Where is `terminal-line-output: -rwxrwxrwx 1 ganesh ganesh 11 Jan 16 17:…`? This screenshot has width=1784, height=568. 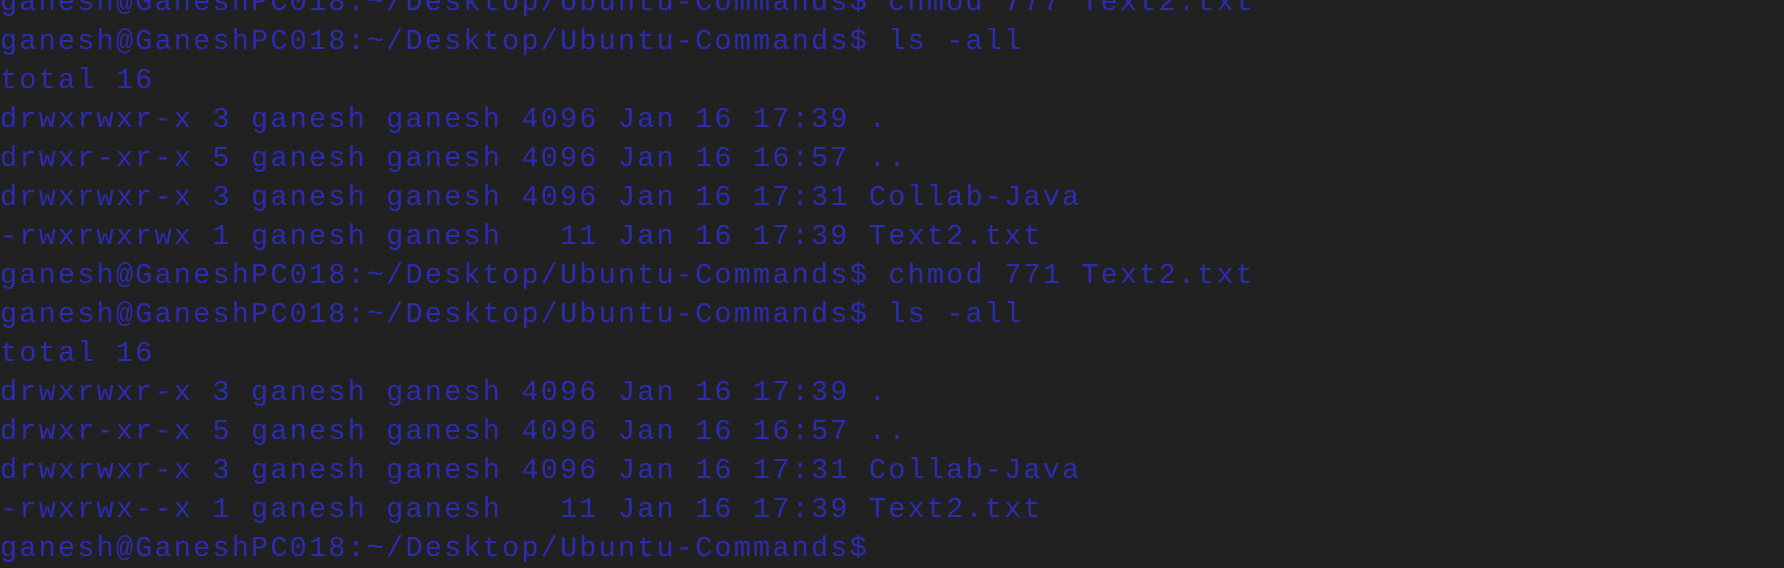
terminal-line-output: -rwxrwxrwx 1 ganesh ganesh 11 Jan 16 17:… is located at coordinates (521, 236).